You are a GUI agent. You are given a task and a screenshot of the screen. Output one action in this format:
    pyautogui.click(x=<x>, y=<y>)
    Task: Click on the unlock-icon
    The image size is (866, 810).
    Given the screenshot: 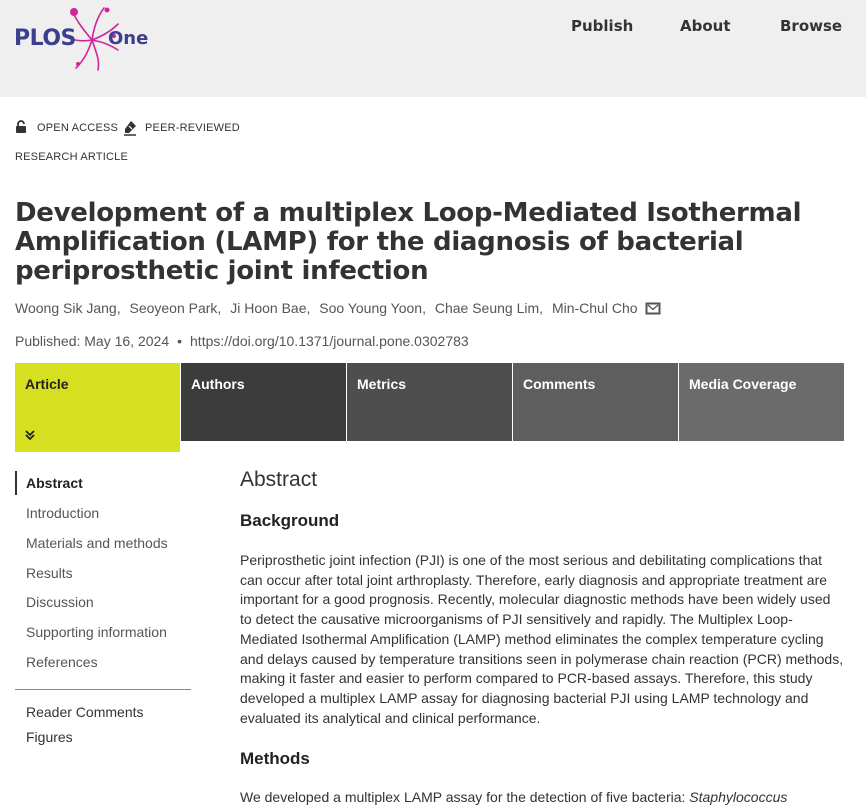 What is the action you would take?
    pyautogui.click(x=21, y=126)
    